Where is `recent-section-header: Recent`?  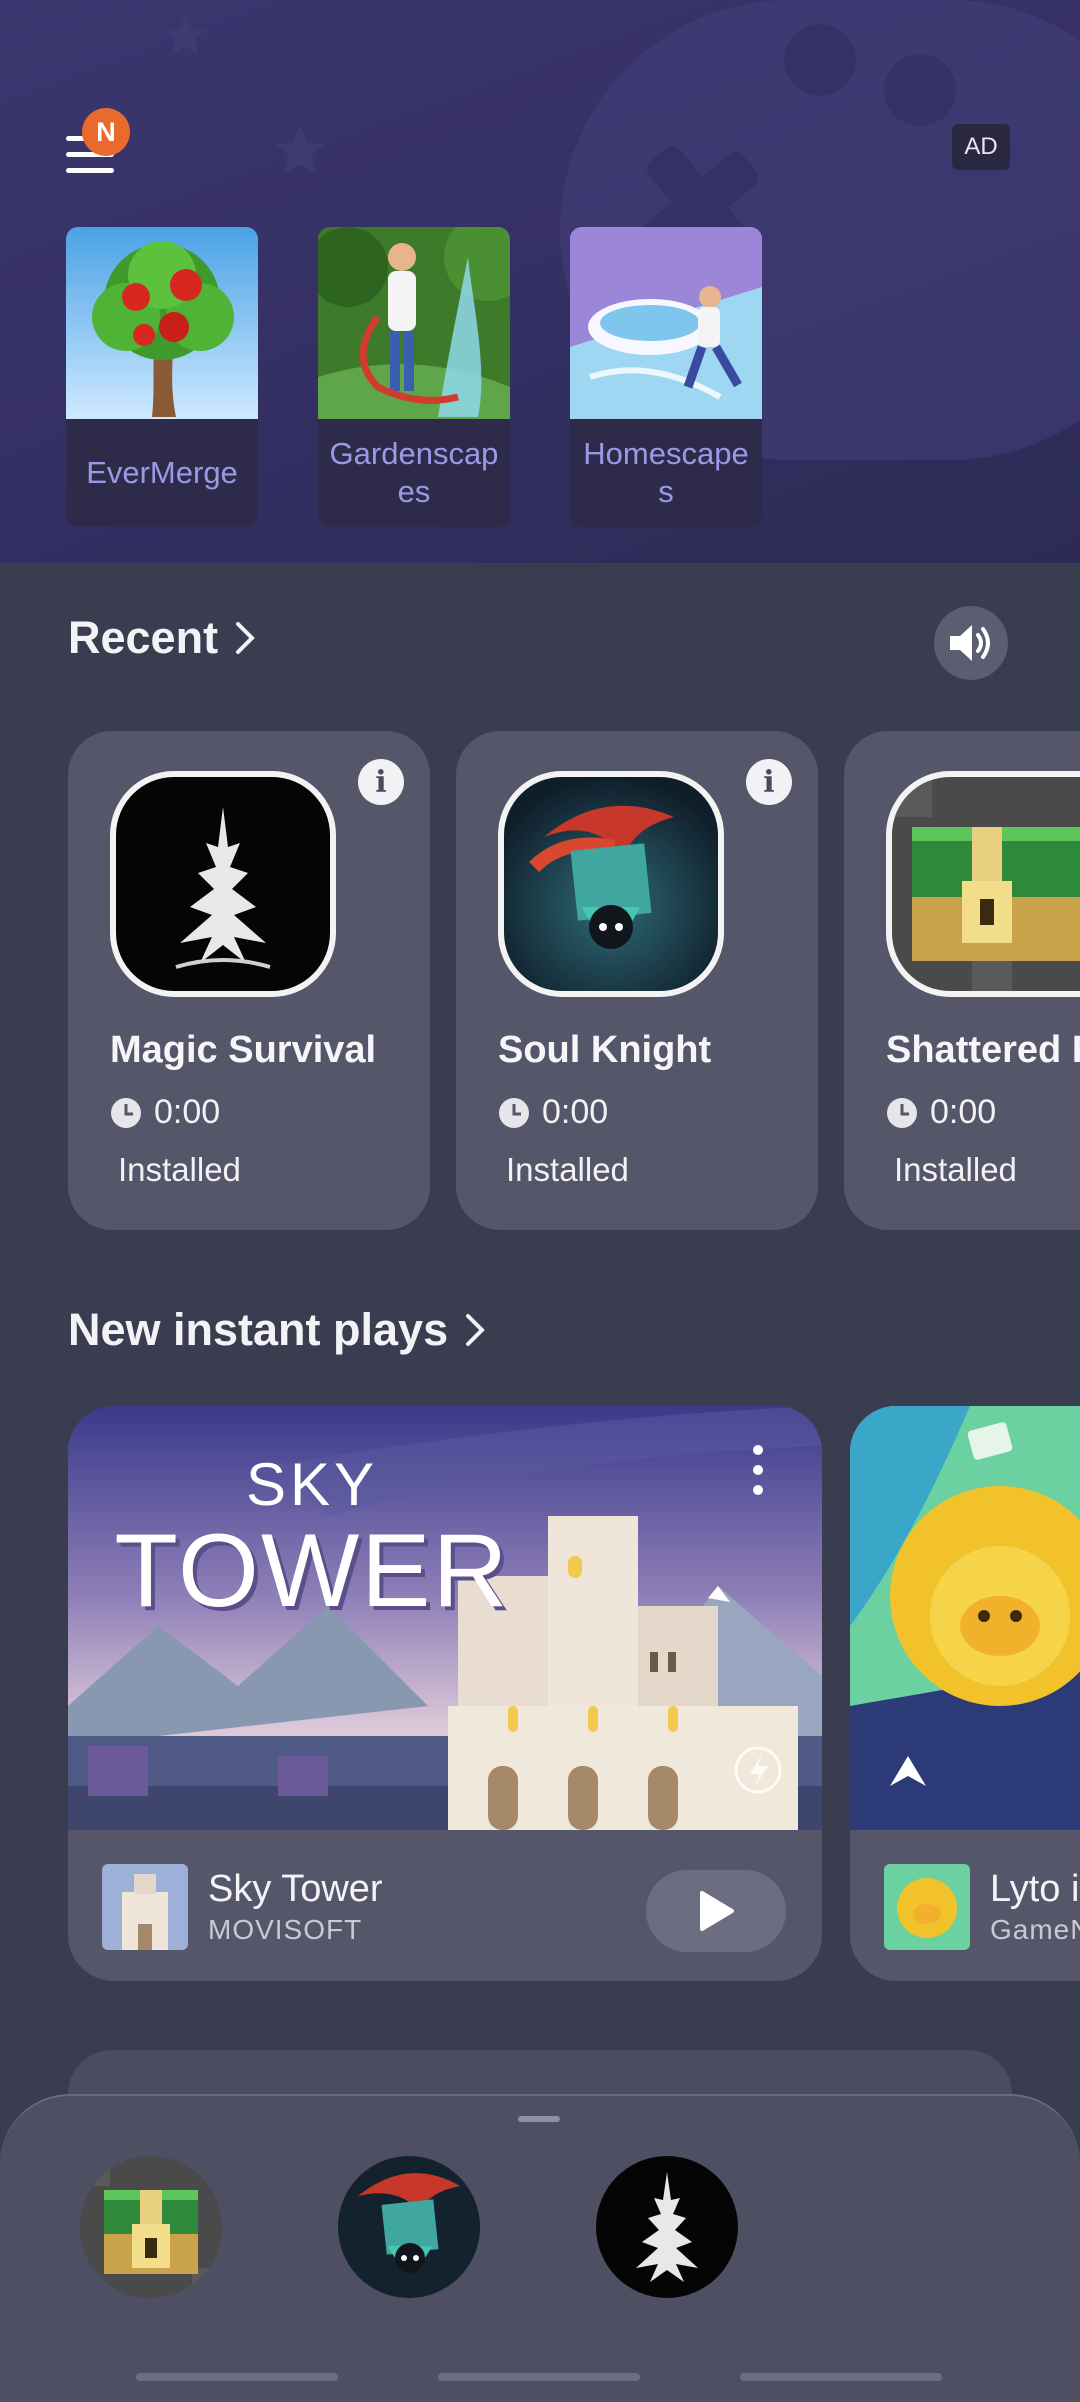
recent-section-header: Recent is located at coordinates (162, 638).